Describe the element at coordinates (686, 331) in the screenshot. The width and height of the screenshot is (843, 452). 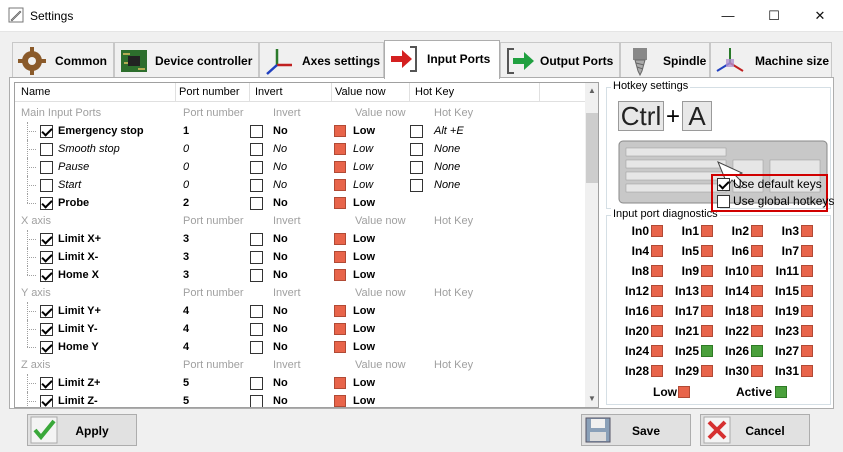
I see `diag-input-label: In21` at that location.